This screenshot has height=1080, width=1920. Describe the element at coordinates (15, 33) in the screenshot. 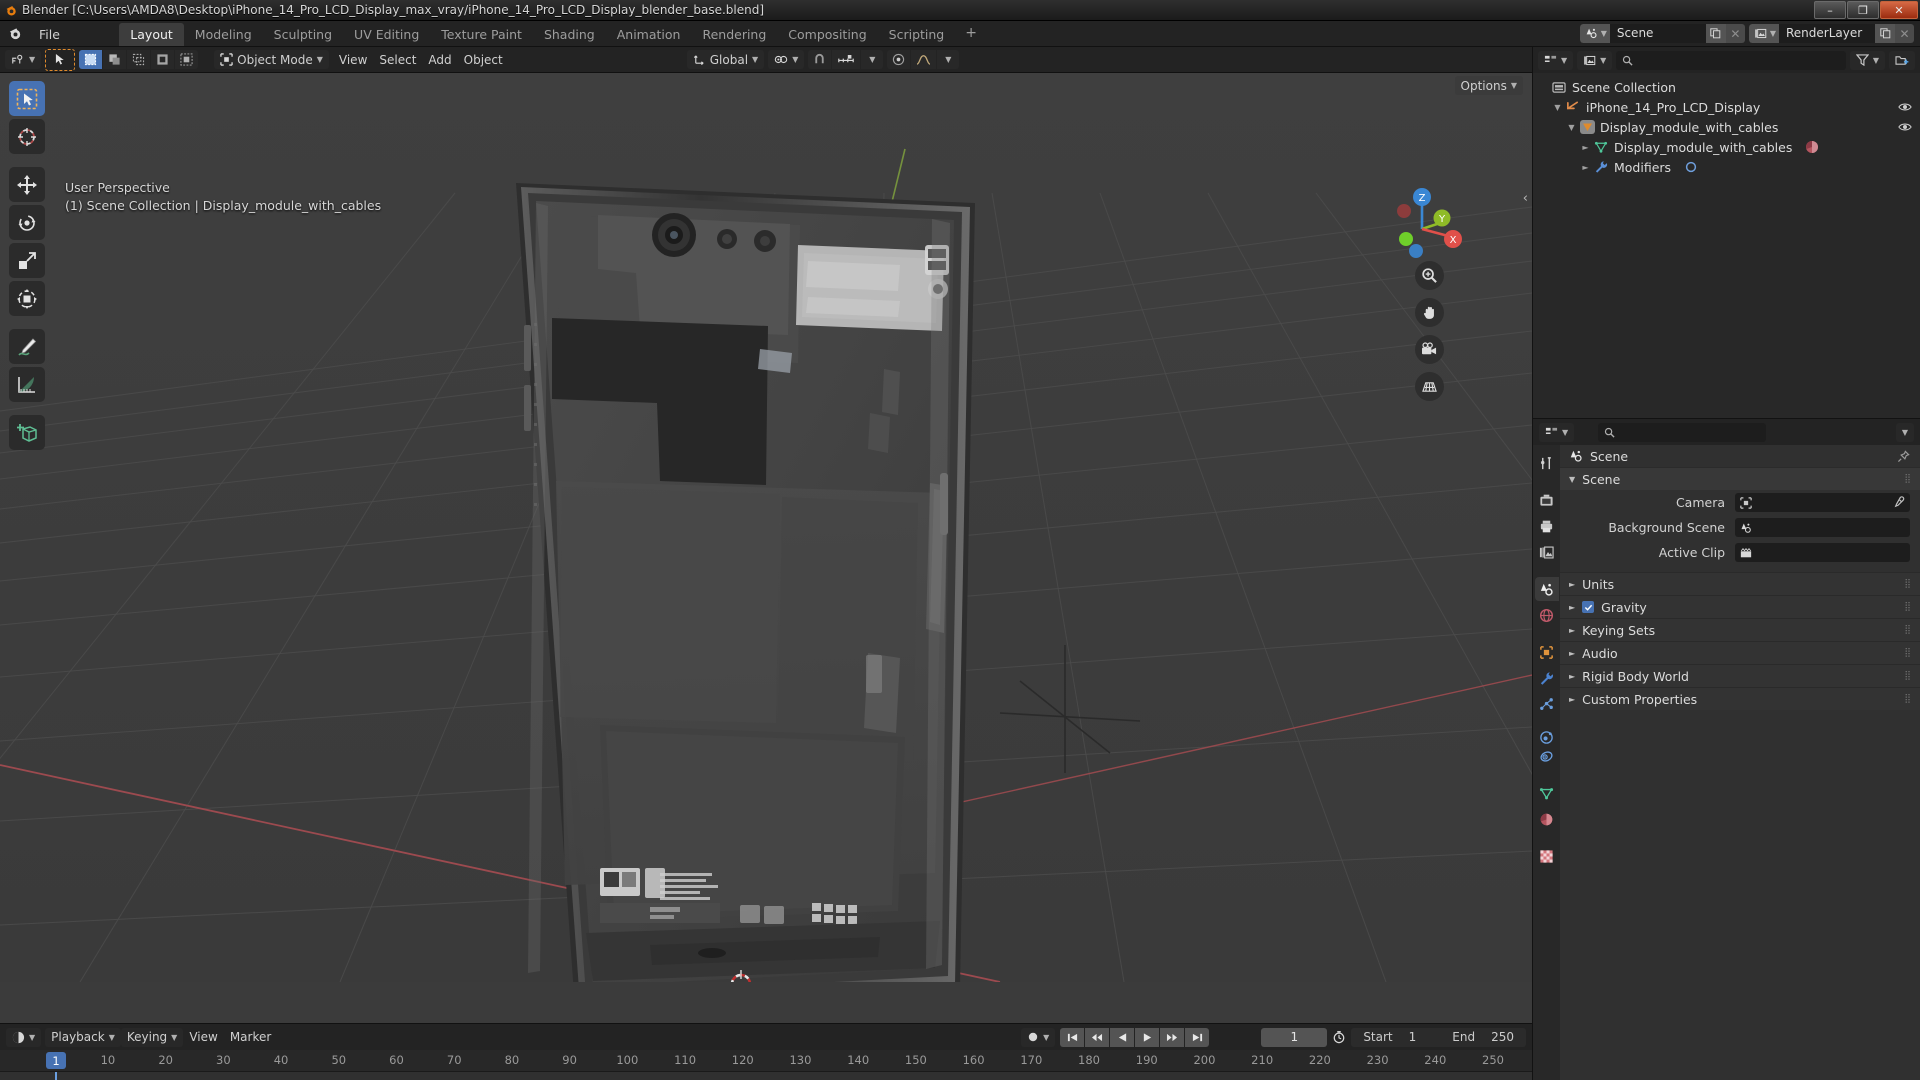

I see `blender-menu-icon` at that location.